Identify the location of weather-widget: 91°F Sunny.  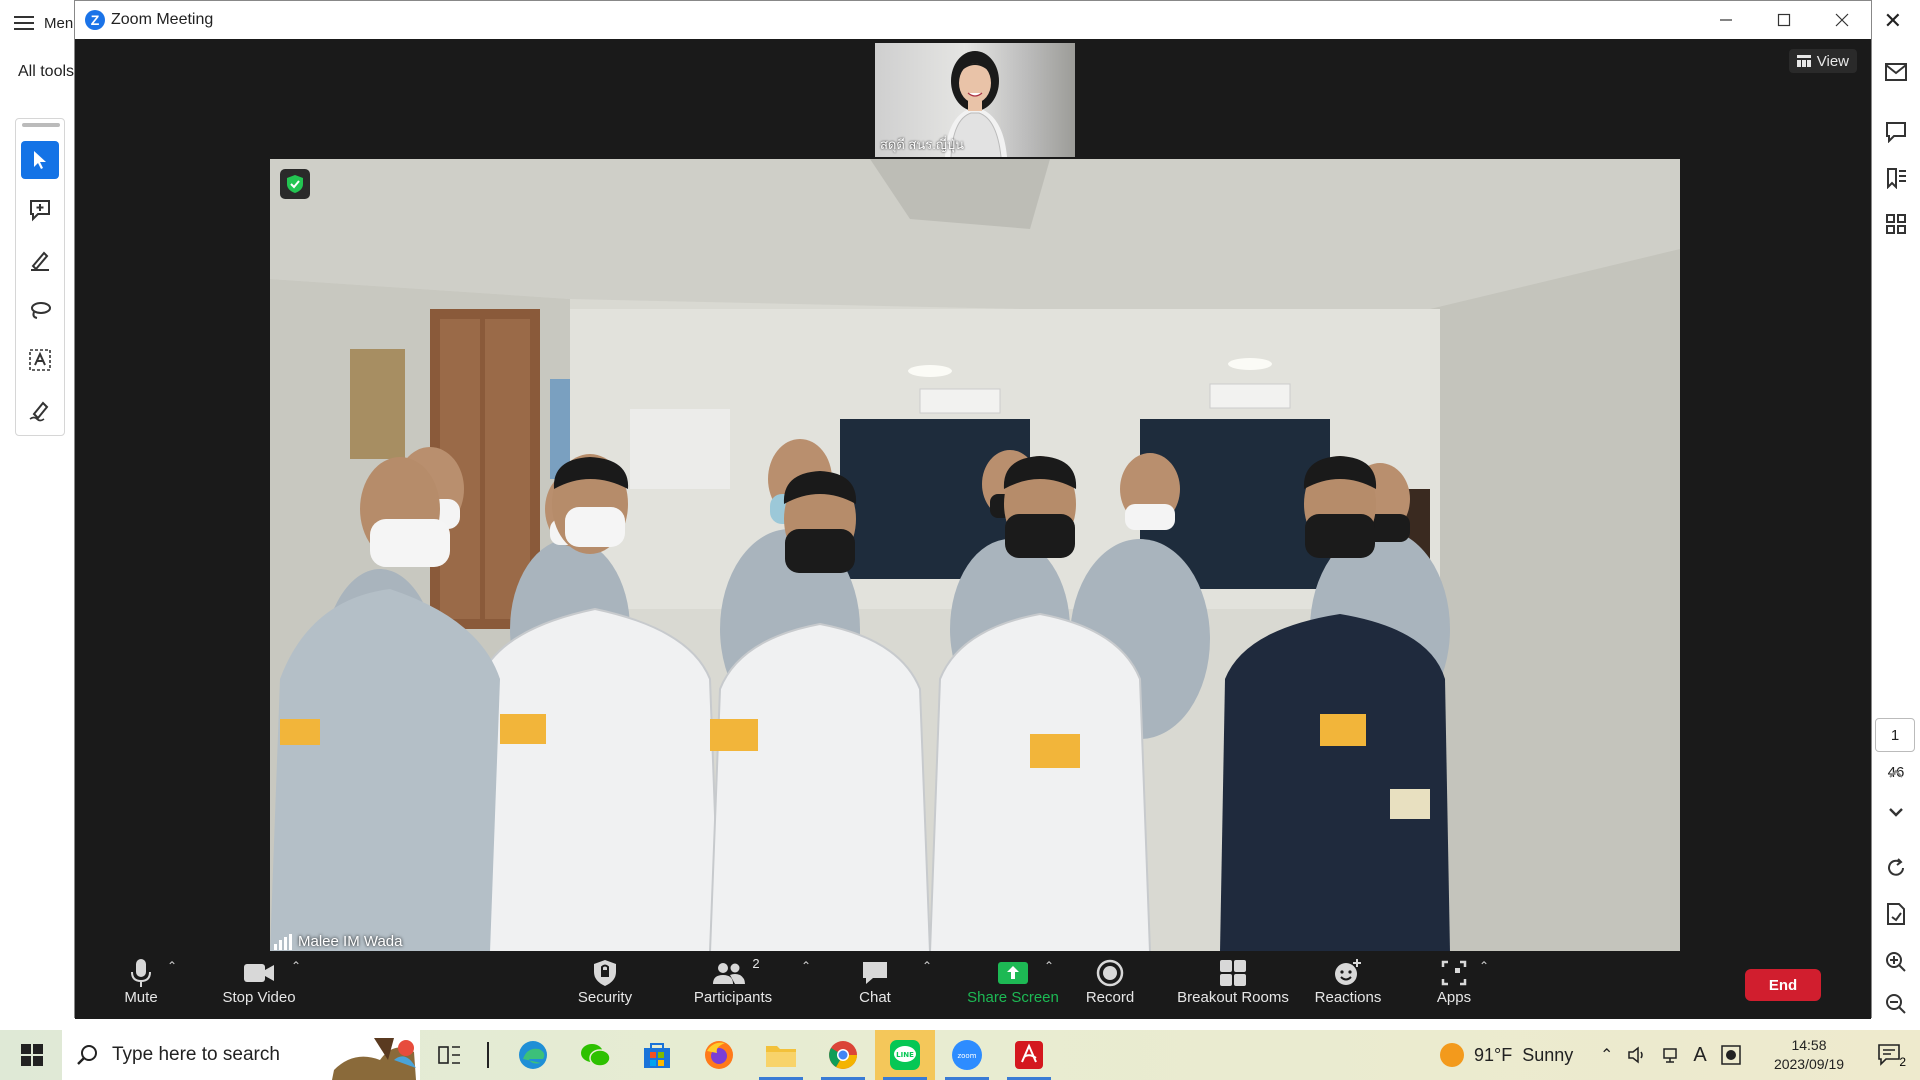
(1506, 1055).